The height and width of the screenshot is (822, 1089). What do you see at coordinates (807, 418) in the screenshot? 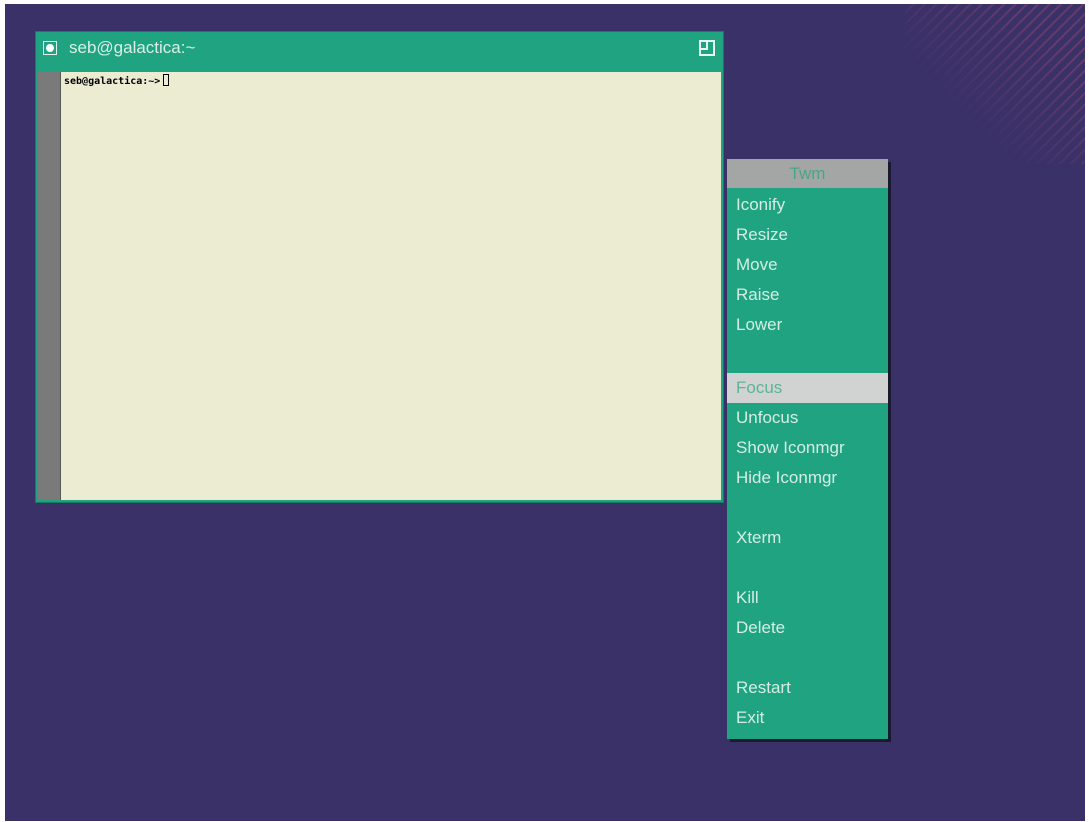
I see `menu-item-unfocus: Unfocus` at bounding box center [807, 418].